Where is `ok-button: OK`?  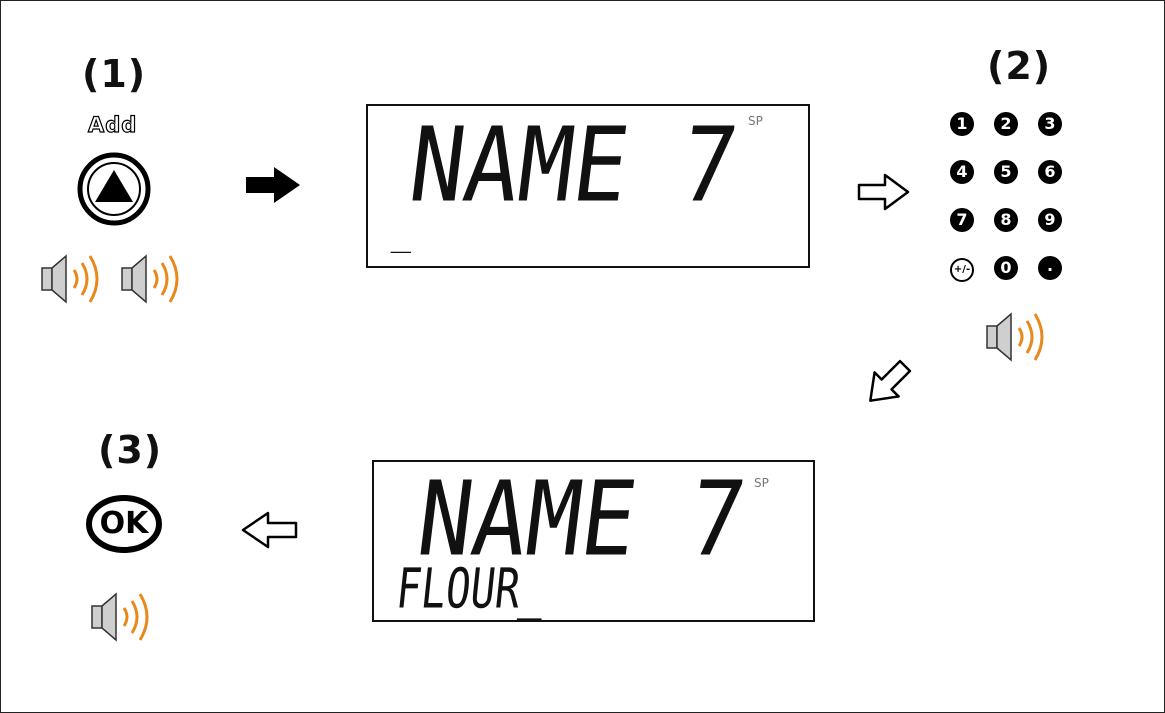 ok-button: OK is located at coordinates (124, 524).